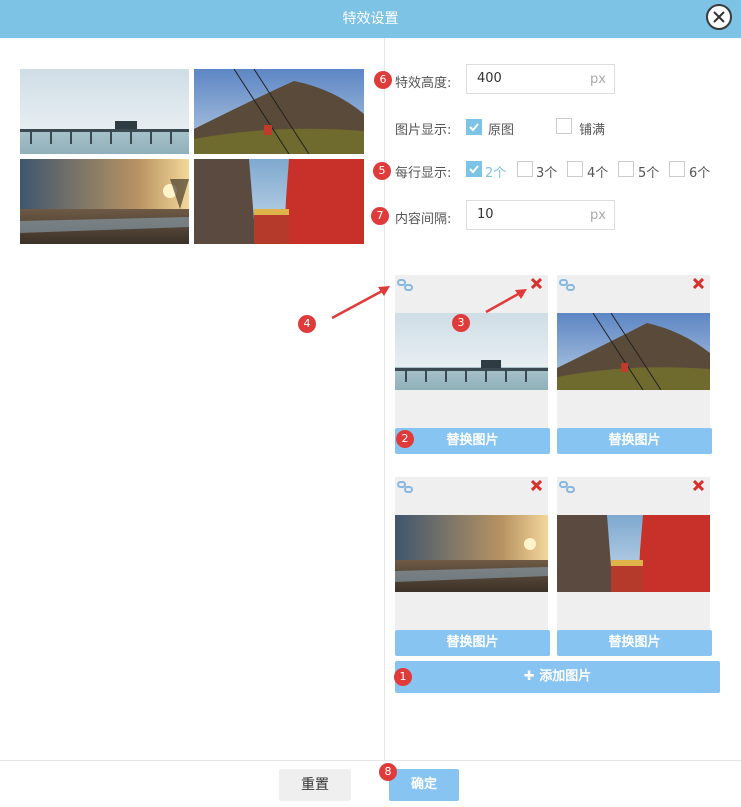 This screenshot has height=807, width=741. What do you see at coordinates (501, 130) in the screenshot?
I see `display-original-label: 原图` at bounding box center [501, 130].